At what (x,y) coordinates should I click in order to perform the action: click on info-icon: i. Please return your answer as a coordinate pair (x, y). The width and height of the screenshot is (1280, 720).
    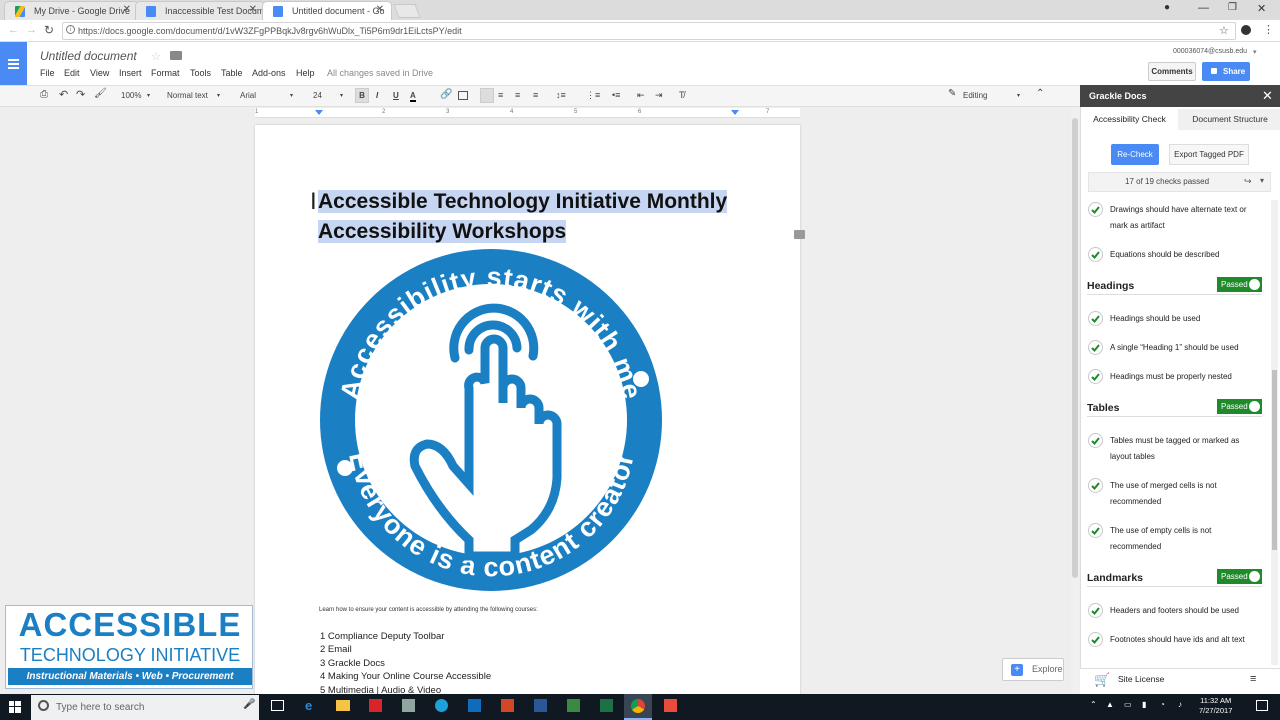
    Looking at the image, I should click on (70, 29).